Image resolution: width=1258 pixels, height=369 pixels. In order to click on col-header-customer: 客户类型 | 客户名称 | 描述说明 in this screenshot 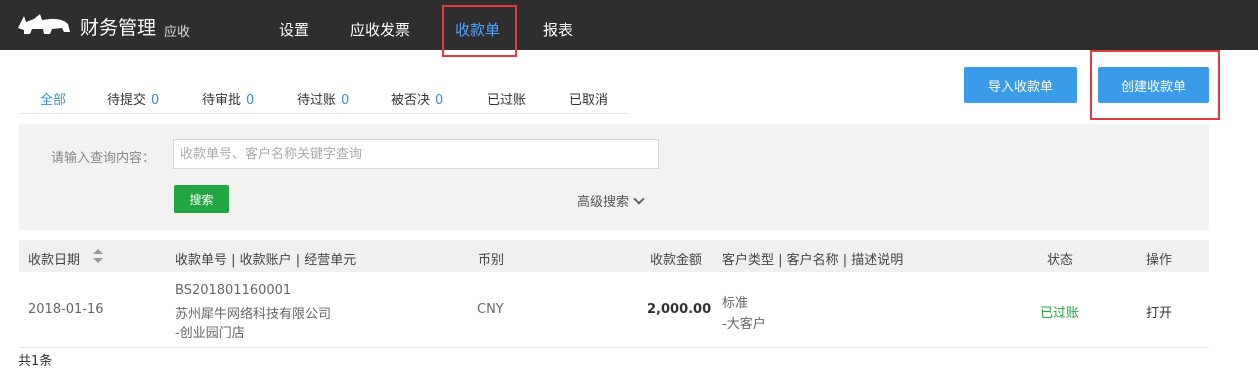, I will do `click(813, 260)`.